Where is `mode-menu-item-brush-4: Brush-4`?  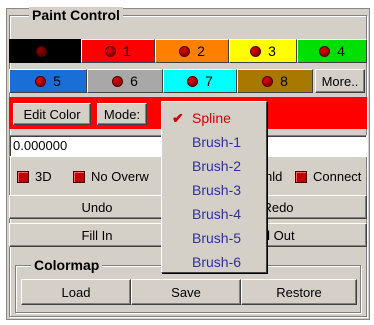 mode-menu-item-brush-4: Brush-4 is located at coordinates (214, 214).